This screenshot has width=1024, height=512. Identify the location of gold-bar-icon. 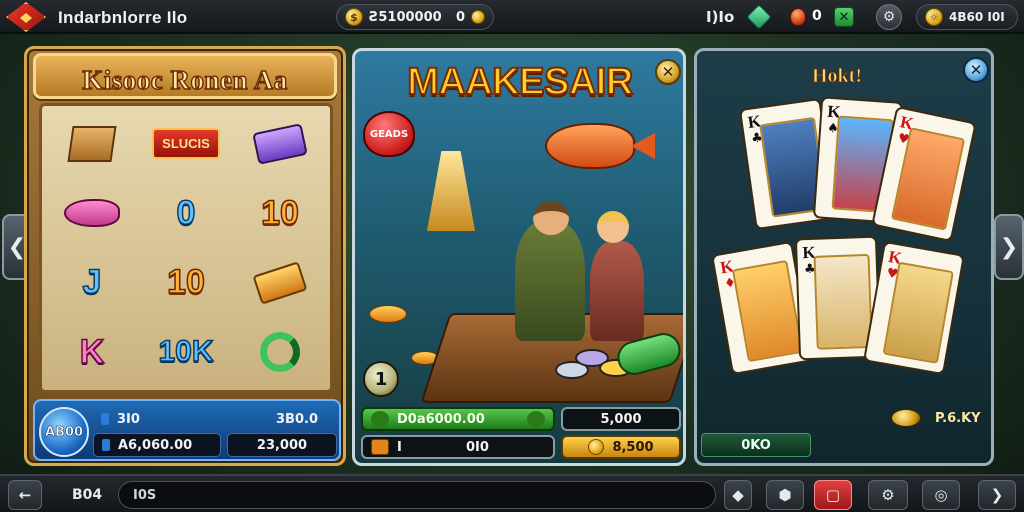
(280, 283).